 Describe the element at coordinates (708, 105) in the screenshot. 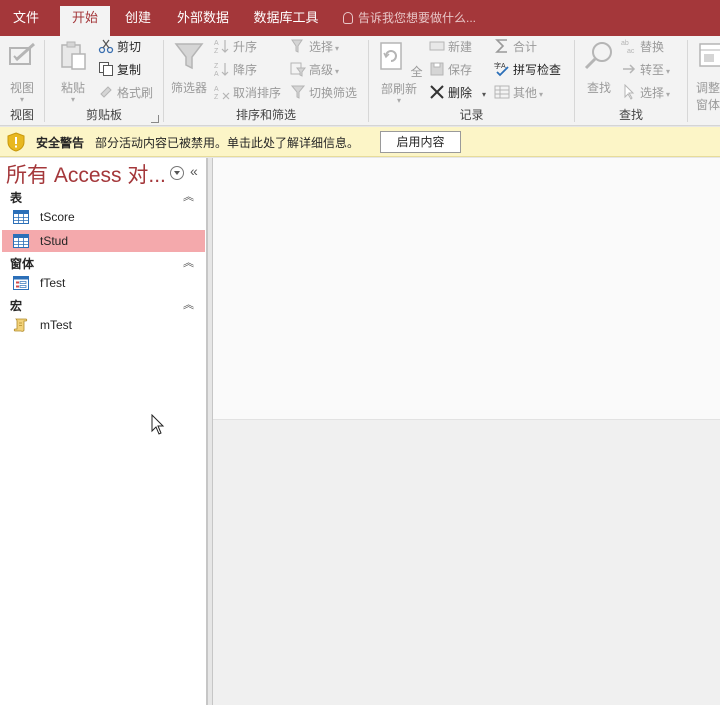

I see `resize-label-2: 窗体大` at that location.